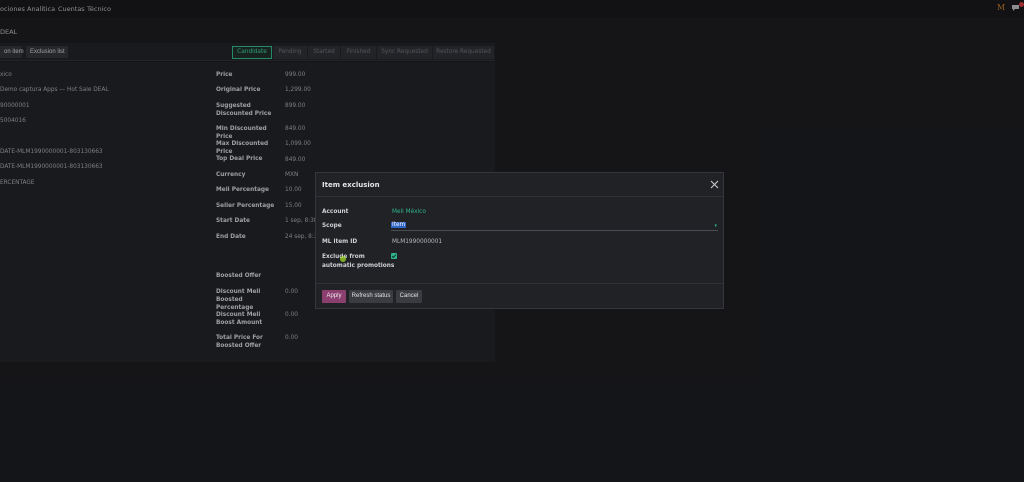 The image size is (1024, 482). What do you see at coordinates (334, 296) in the screenshot?
I see `apply-button: Apply` at bounding box center [334, 296].